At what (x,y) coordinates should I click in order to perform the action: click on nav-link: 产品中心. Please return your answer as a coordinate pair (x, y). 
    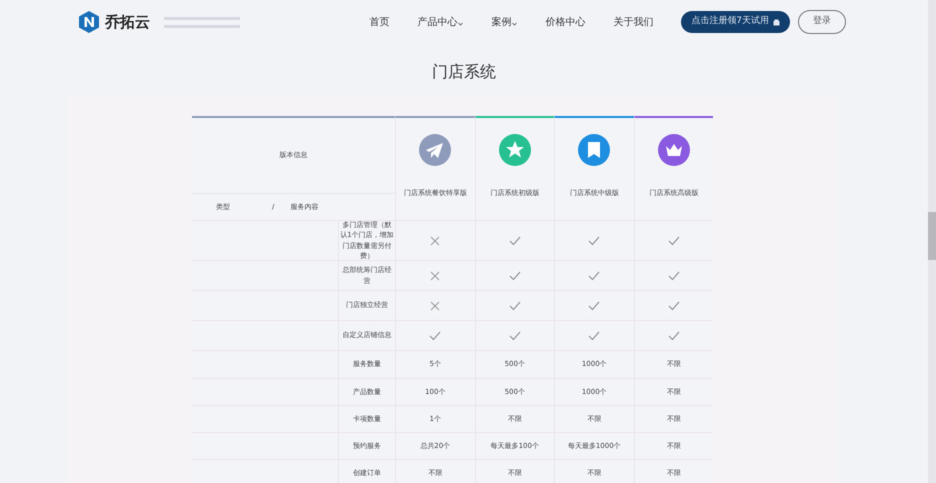
    Looking at the image, I should click on (437, 22).